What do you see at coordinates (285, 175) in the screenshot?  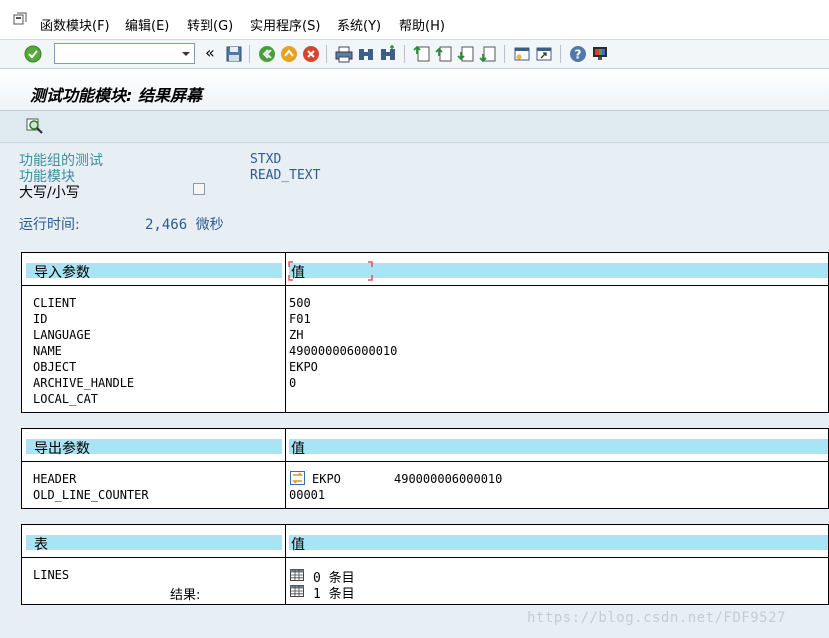 I see `function-module-value: READ_TEXT` at bounding box center [285, 175].